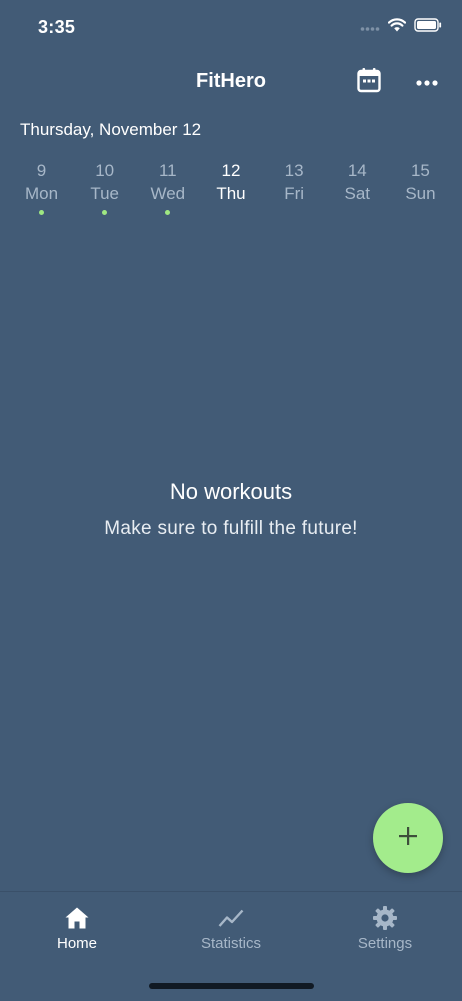 The image size is (462, 1001). I want to click on app-title: FitHero, so click(231, 81).